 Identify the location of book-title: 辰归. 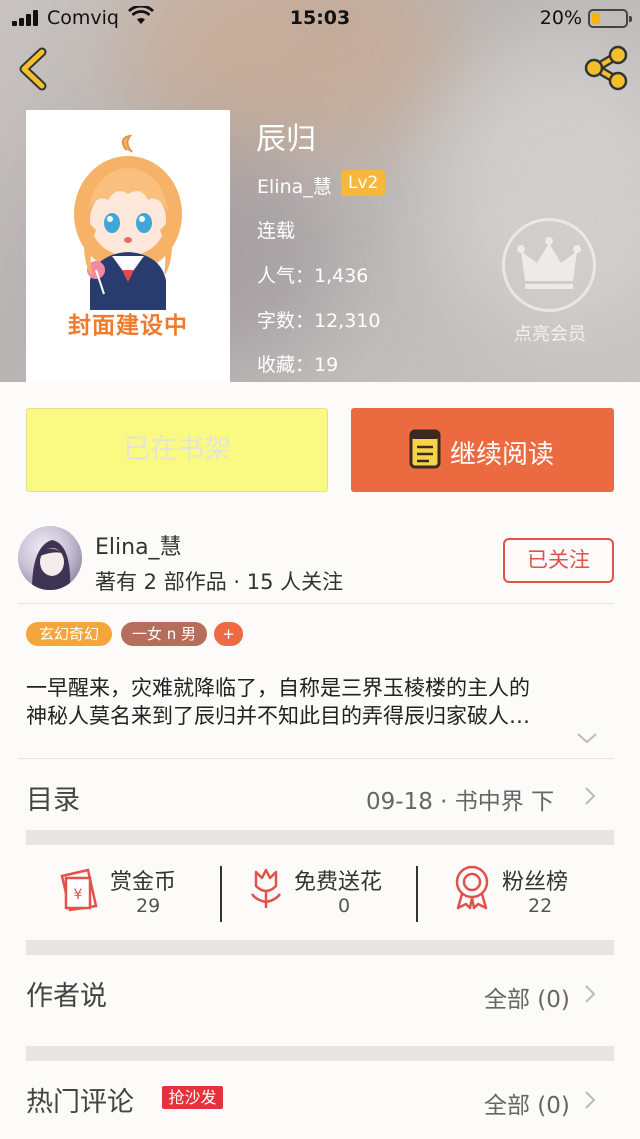
(286, 139).